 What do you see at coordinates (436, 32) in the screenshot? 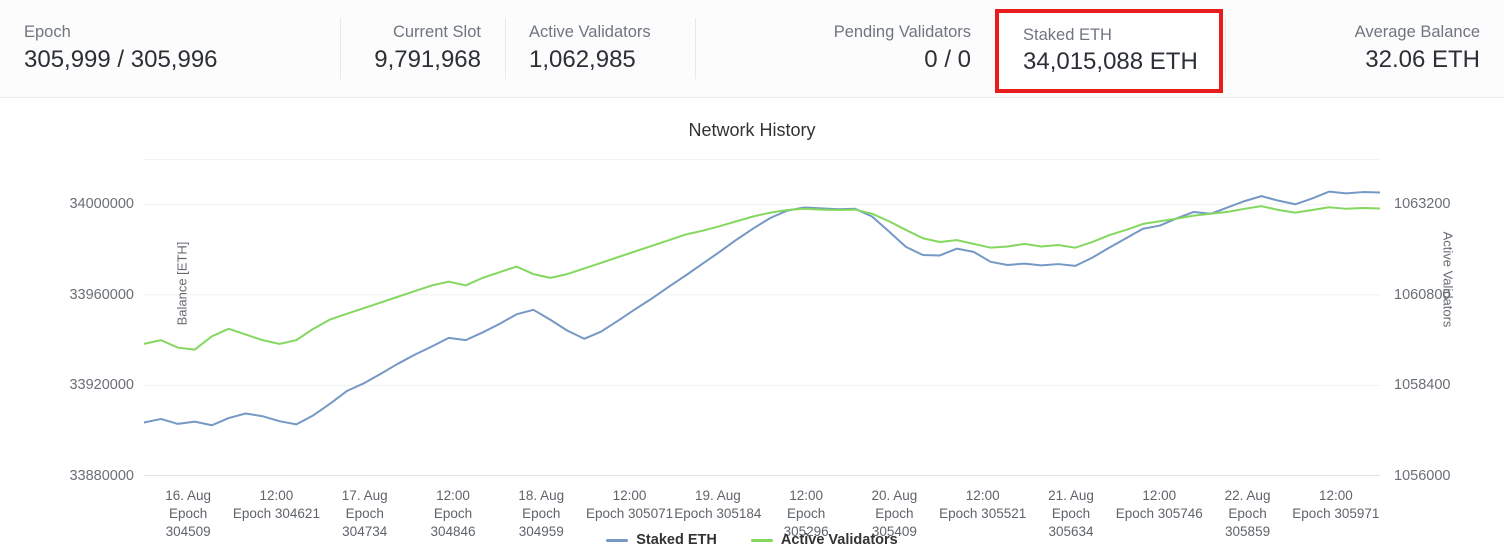
I see `stat-current-slot-label: Current Slot` at bounding box center [436, 32].